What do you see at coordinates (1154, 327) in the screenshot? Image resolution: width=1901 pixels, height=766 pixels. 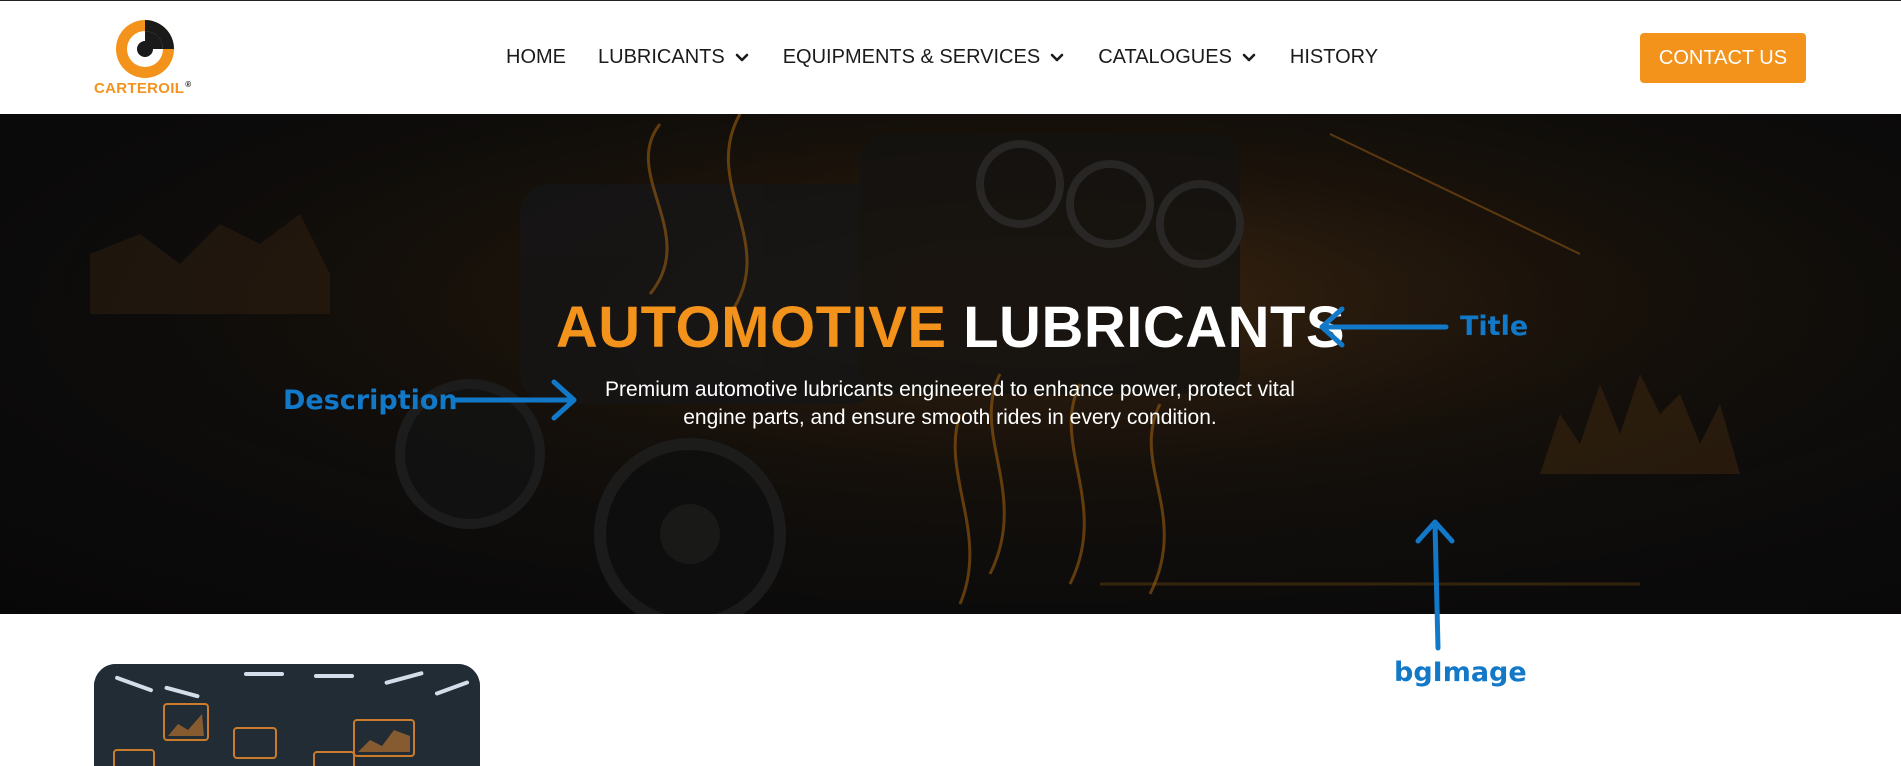 I see `hero-title-main: LUBRICANTS` at bounding box center [1154, 327].